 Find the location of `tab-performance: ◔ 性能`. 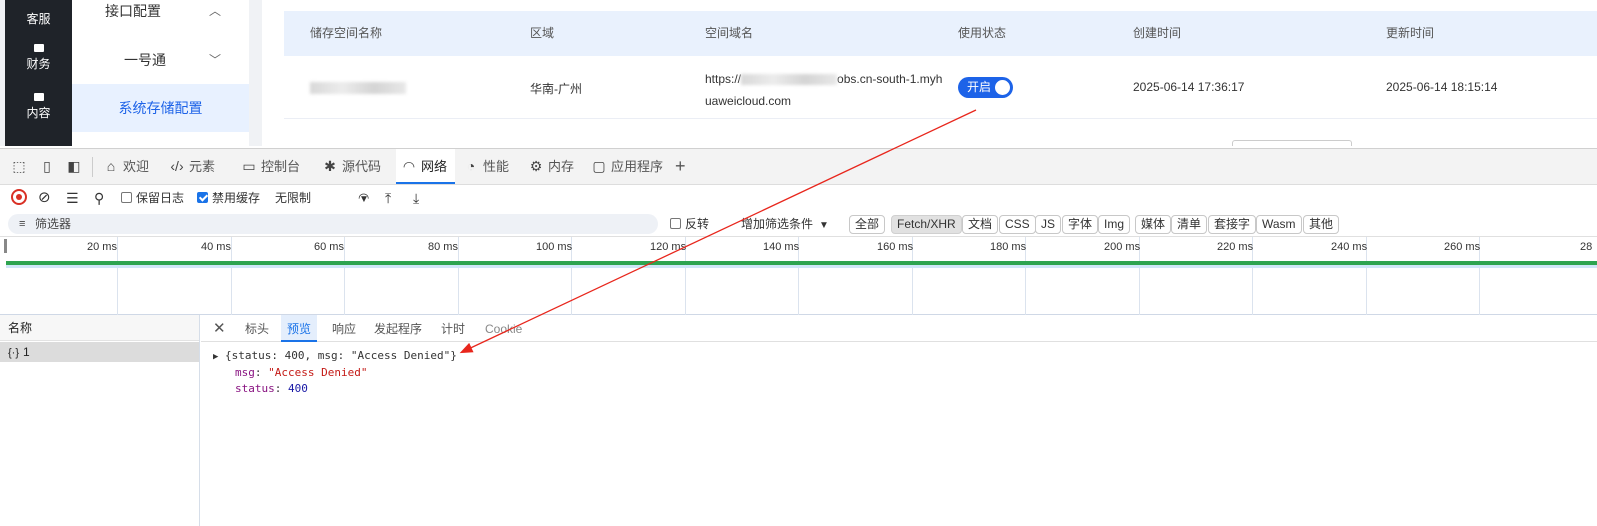

tab-performance: ◔ 性能 is located at coordinates (485, 166).